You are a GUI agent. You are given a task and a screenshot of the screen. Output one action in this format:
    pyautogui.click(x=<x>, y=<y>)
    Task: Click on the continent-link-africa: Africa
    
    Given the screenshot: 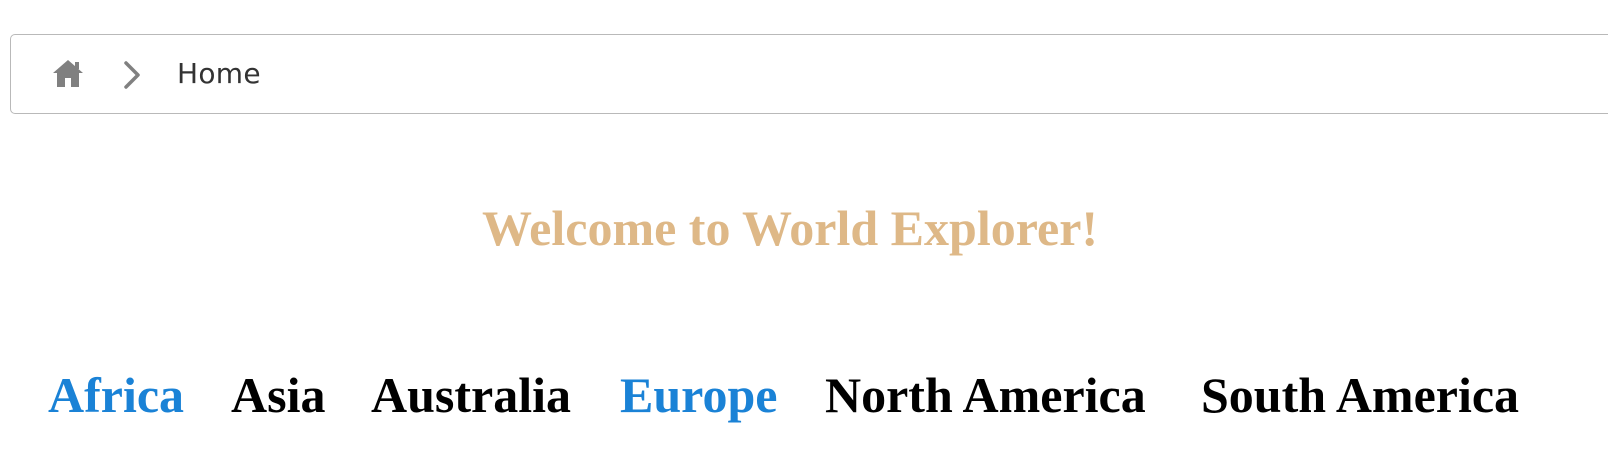 What is the action you would take?
    pyautogui.click(x=116, y=395)
    